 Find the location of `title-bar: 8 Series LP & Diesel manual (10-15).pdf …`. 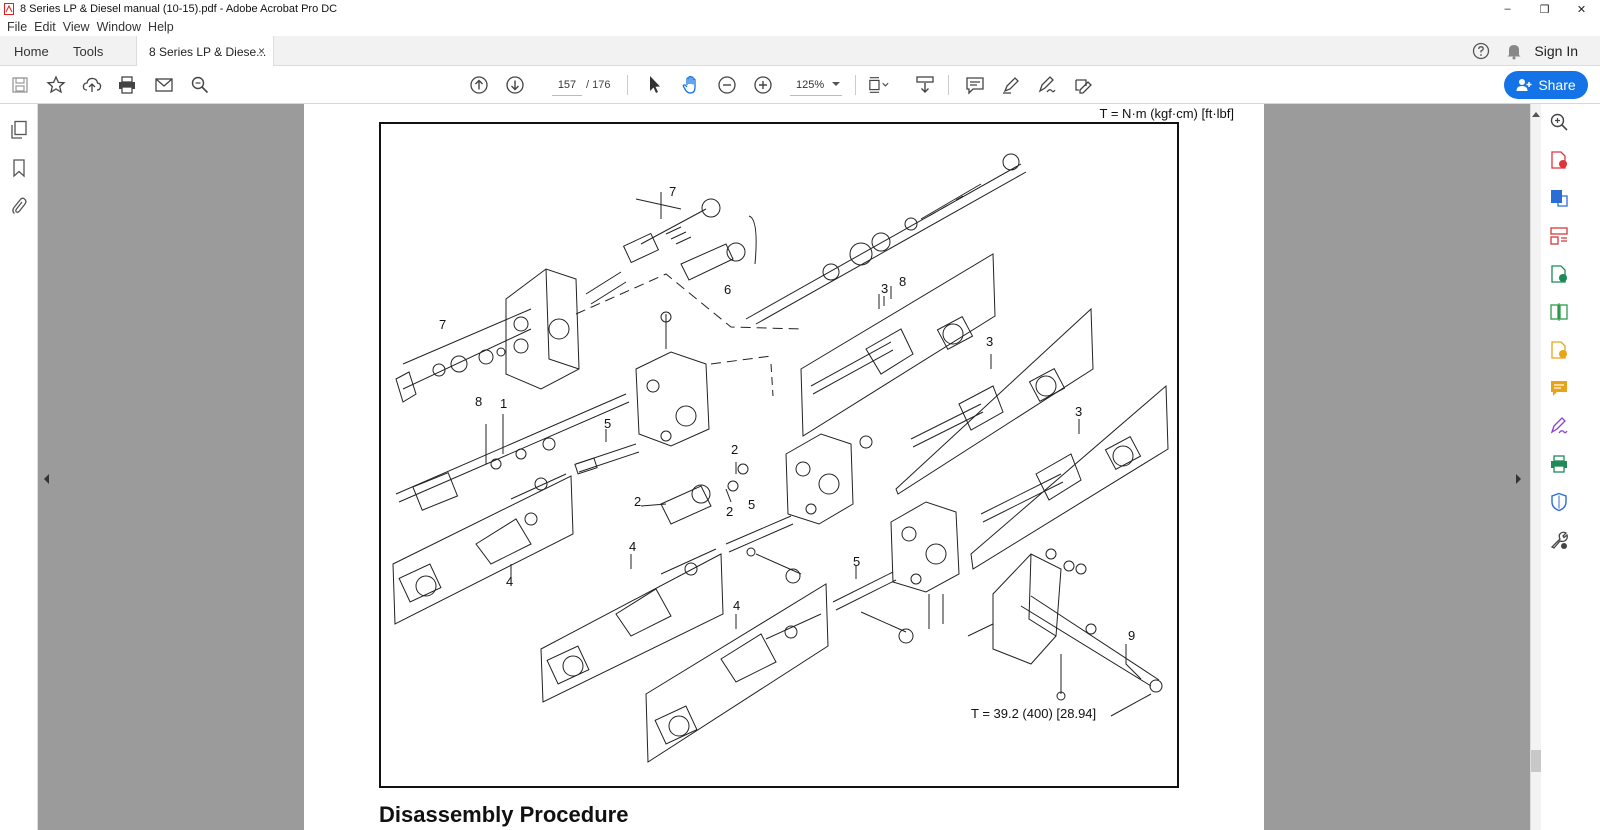

title-bar: 8 Series LP & Diesel manual (10-15).pdf … is located at coordinates (800, 9).